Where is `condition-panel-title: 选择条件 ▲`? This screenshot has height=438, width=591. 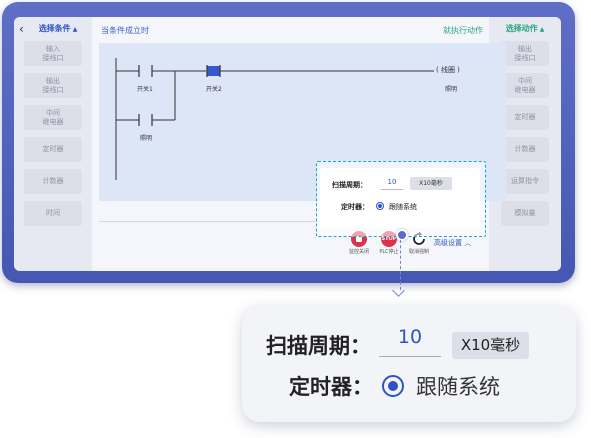
condition-panel-title: 选择条件 ▲ is located at coordinates (53, 29).